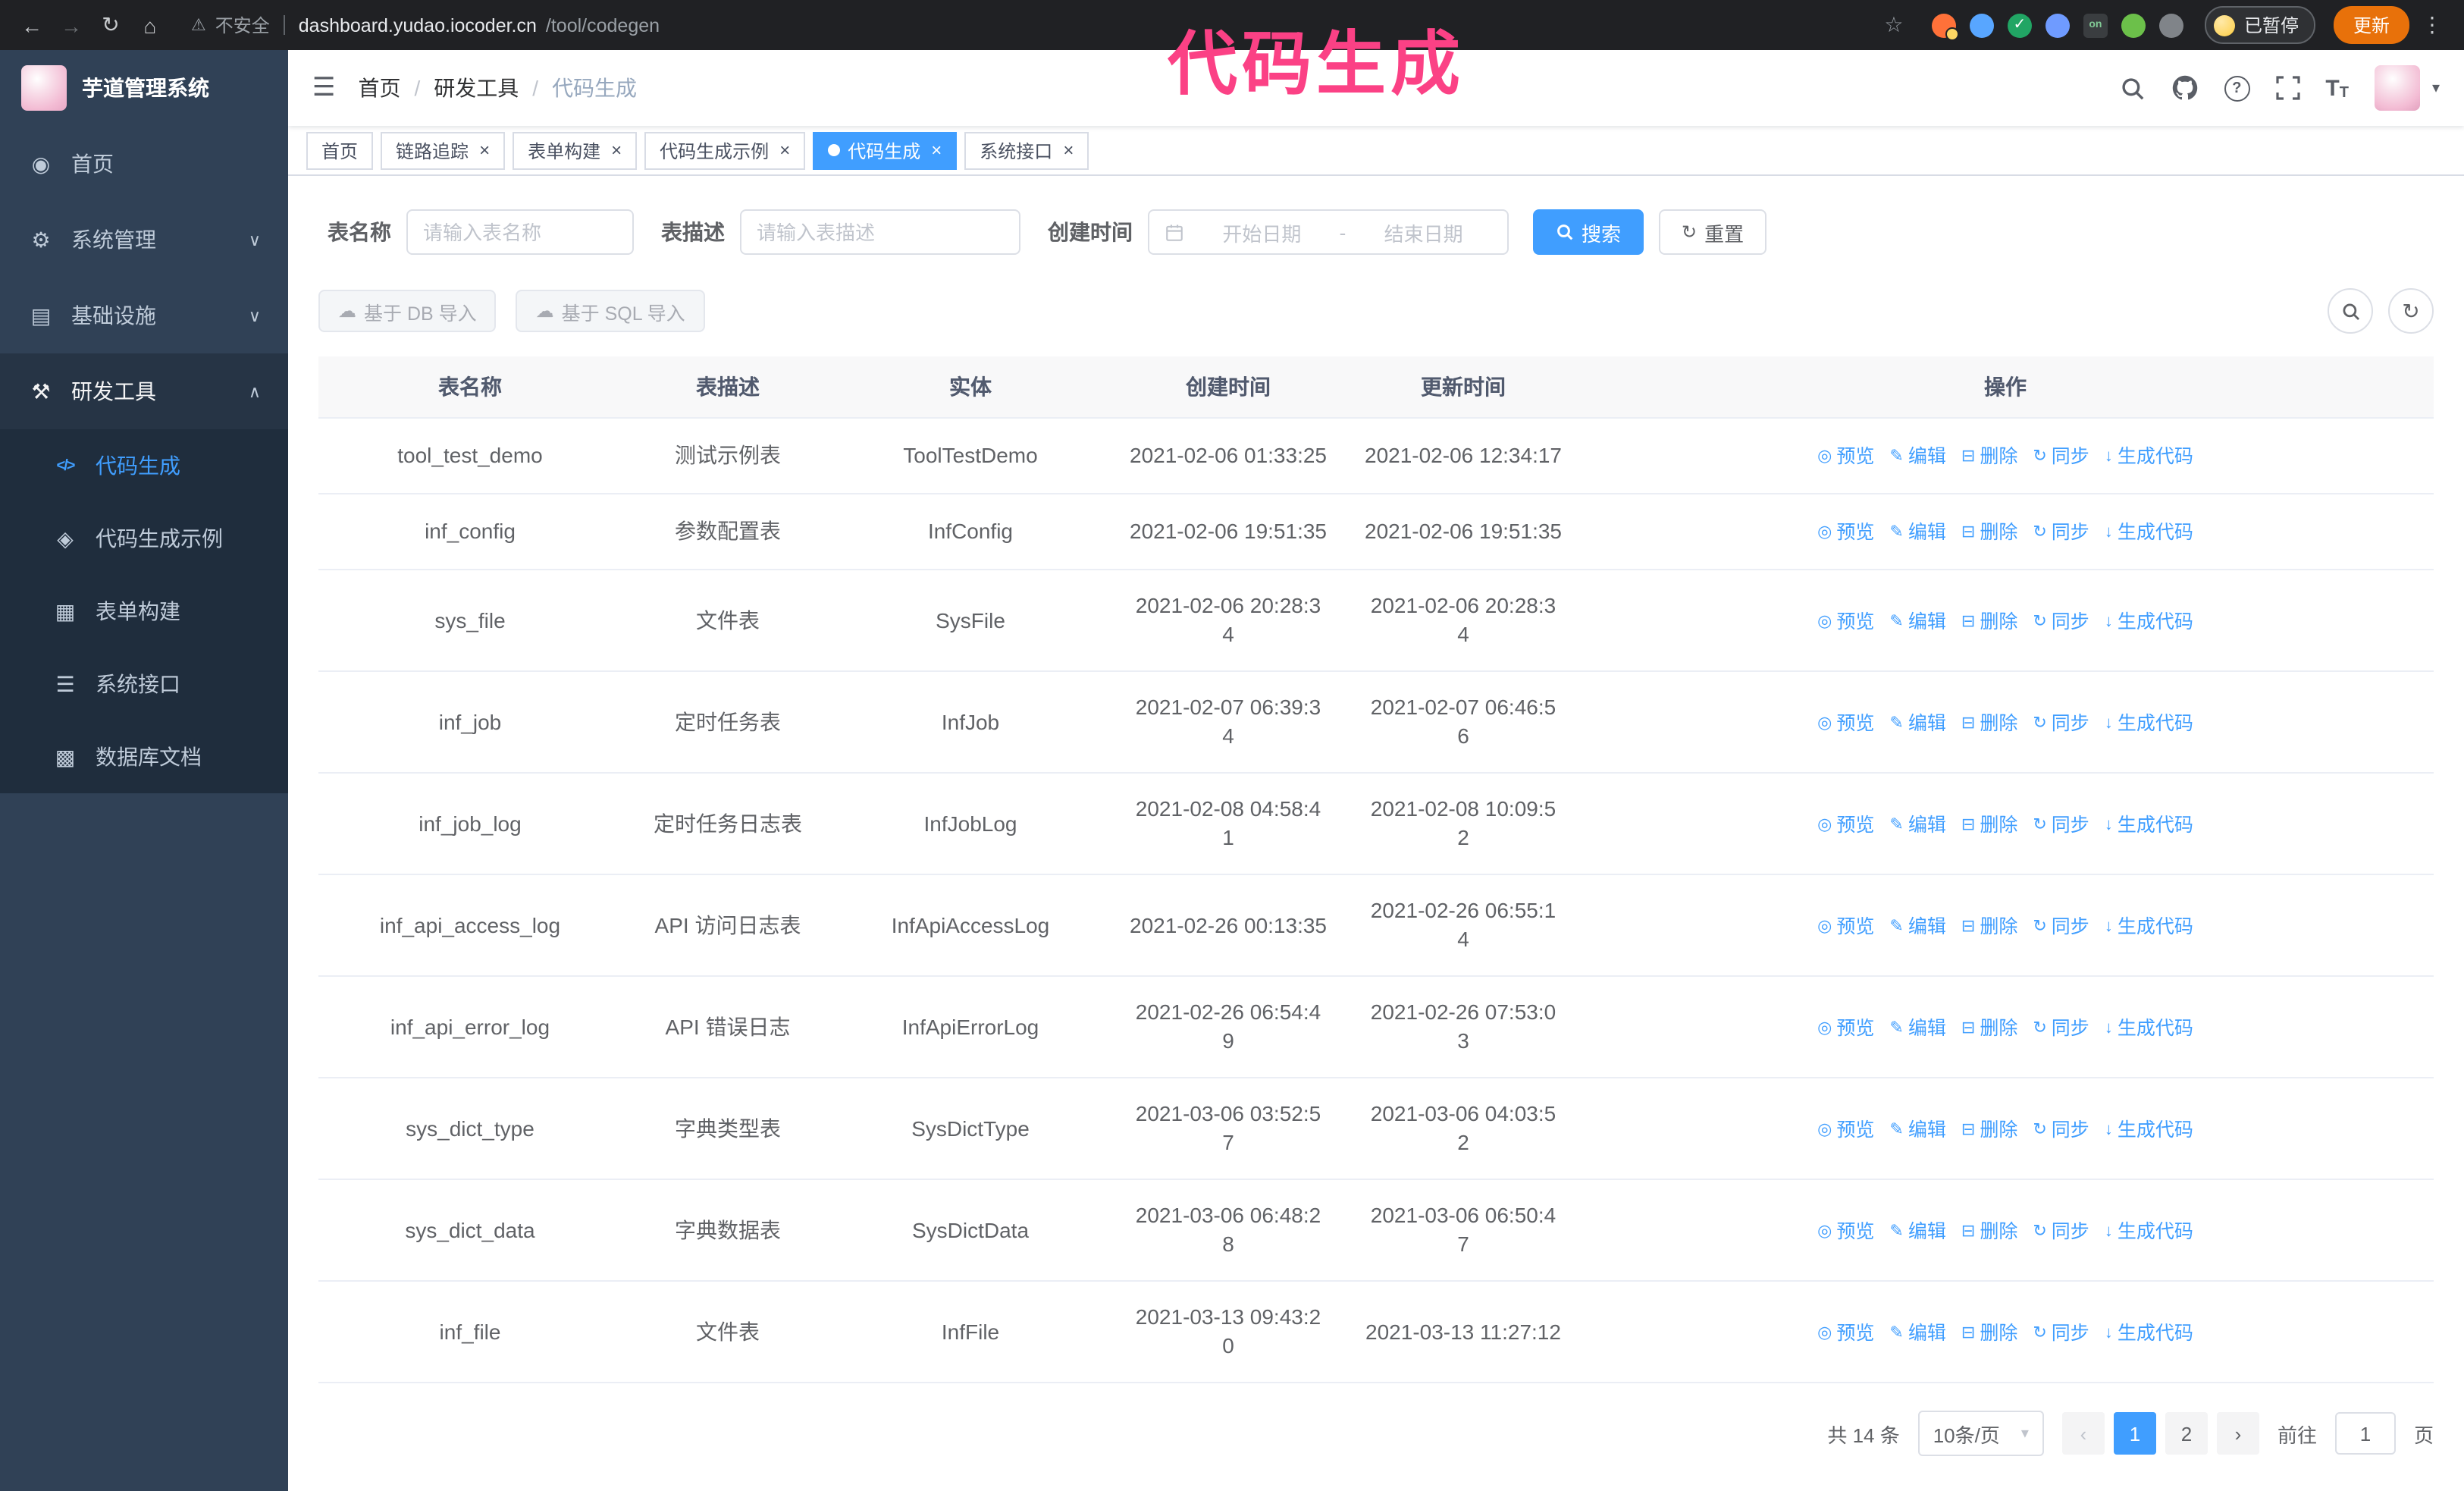 The image size is (2464, 1491). What do you see at coordinates (2432, 25) in the screenshot?
I see `browser-menu-icon: ⋮` at bounding box center [2432, 25].